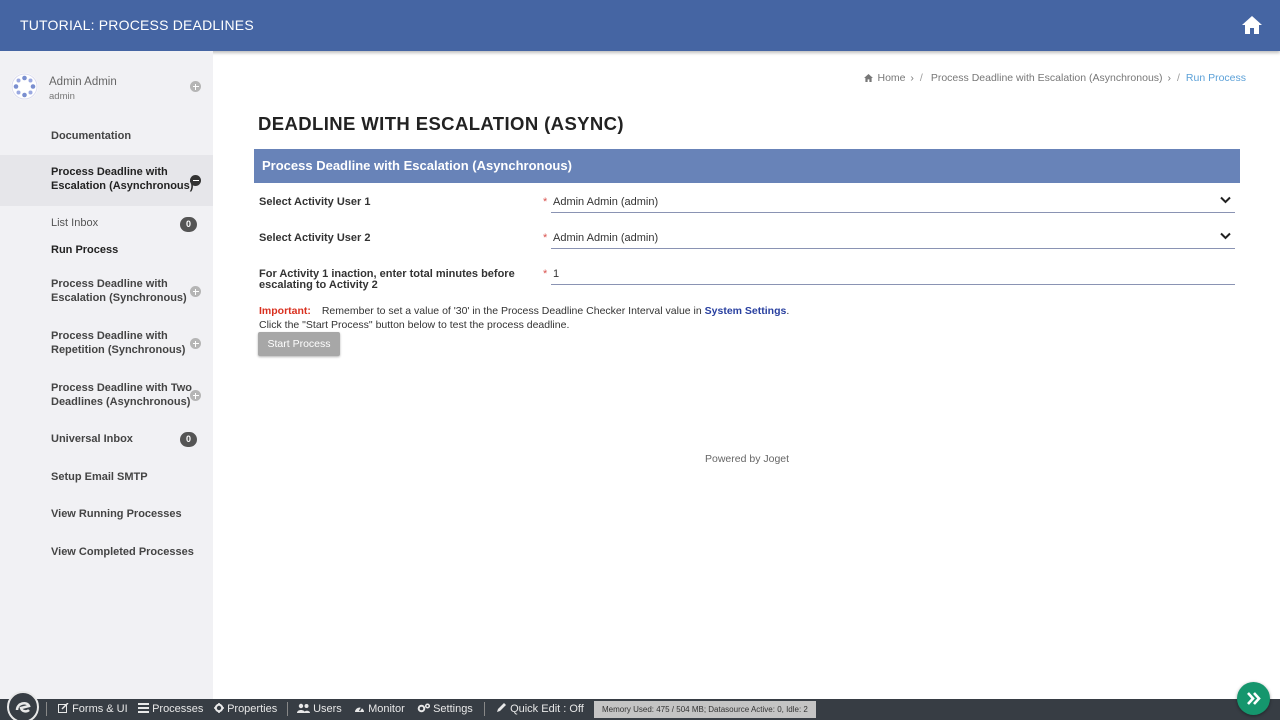 This screenshot has height=720, width=1280. Describe the element at coordinates (359, 709) in the screenshot. I see `dashboard-icon` at that location.